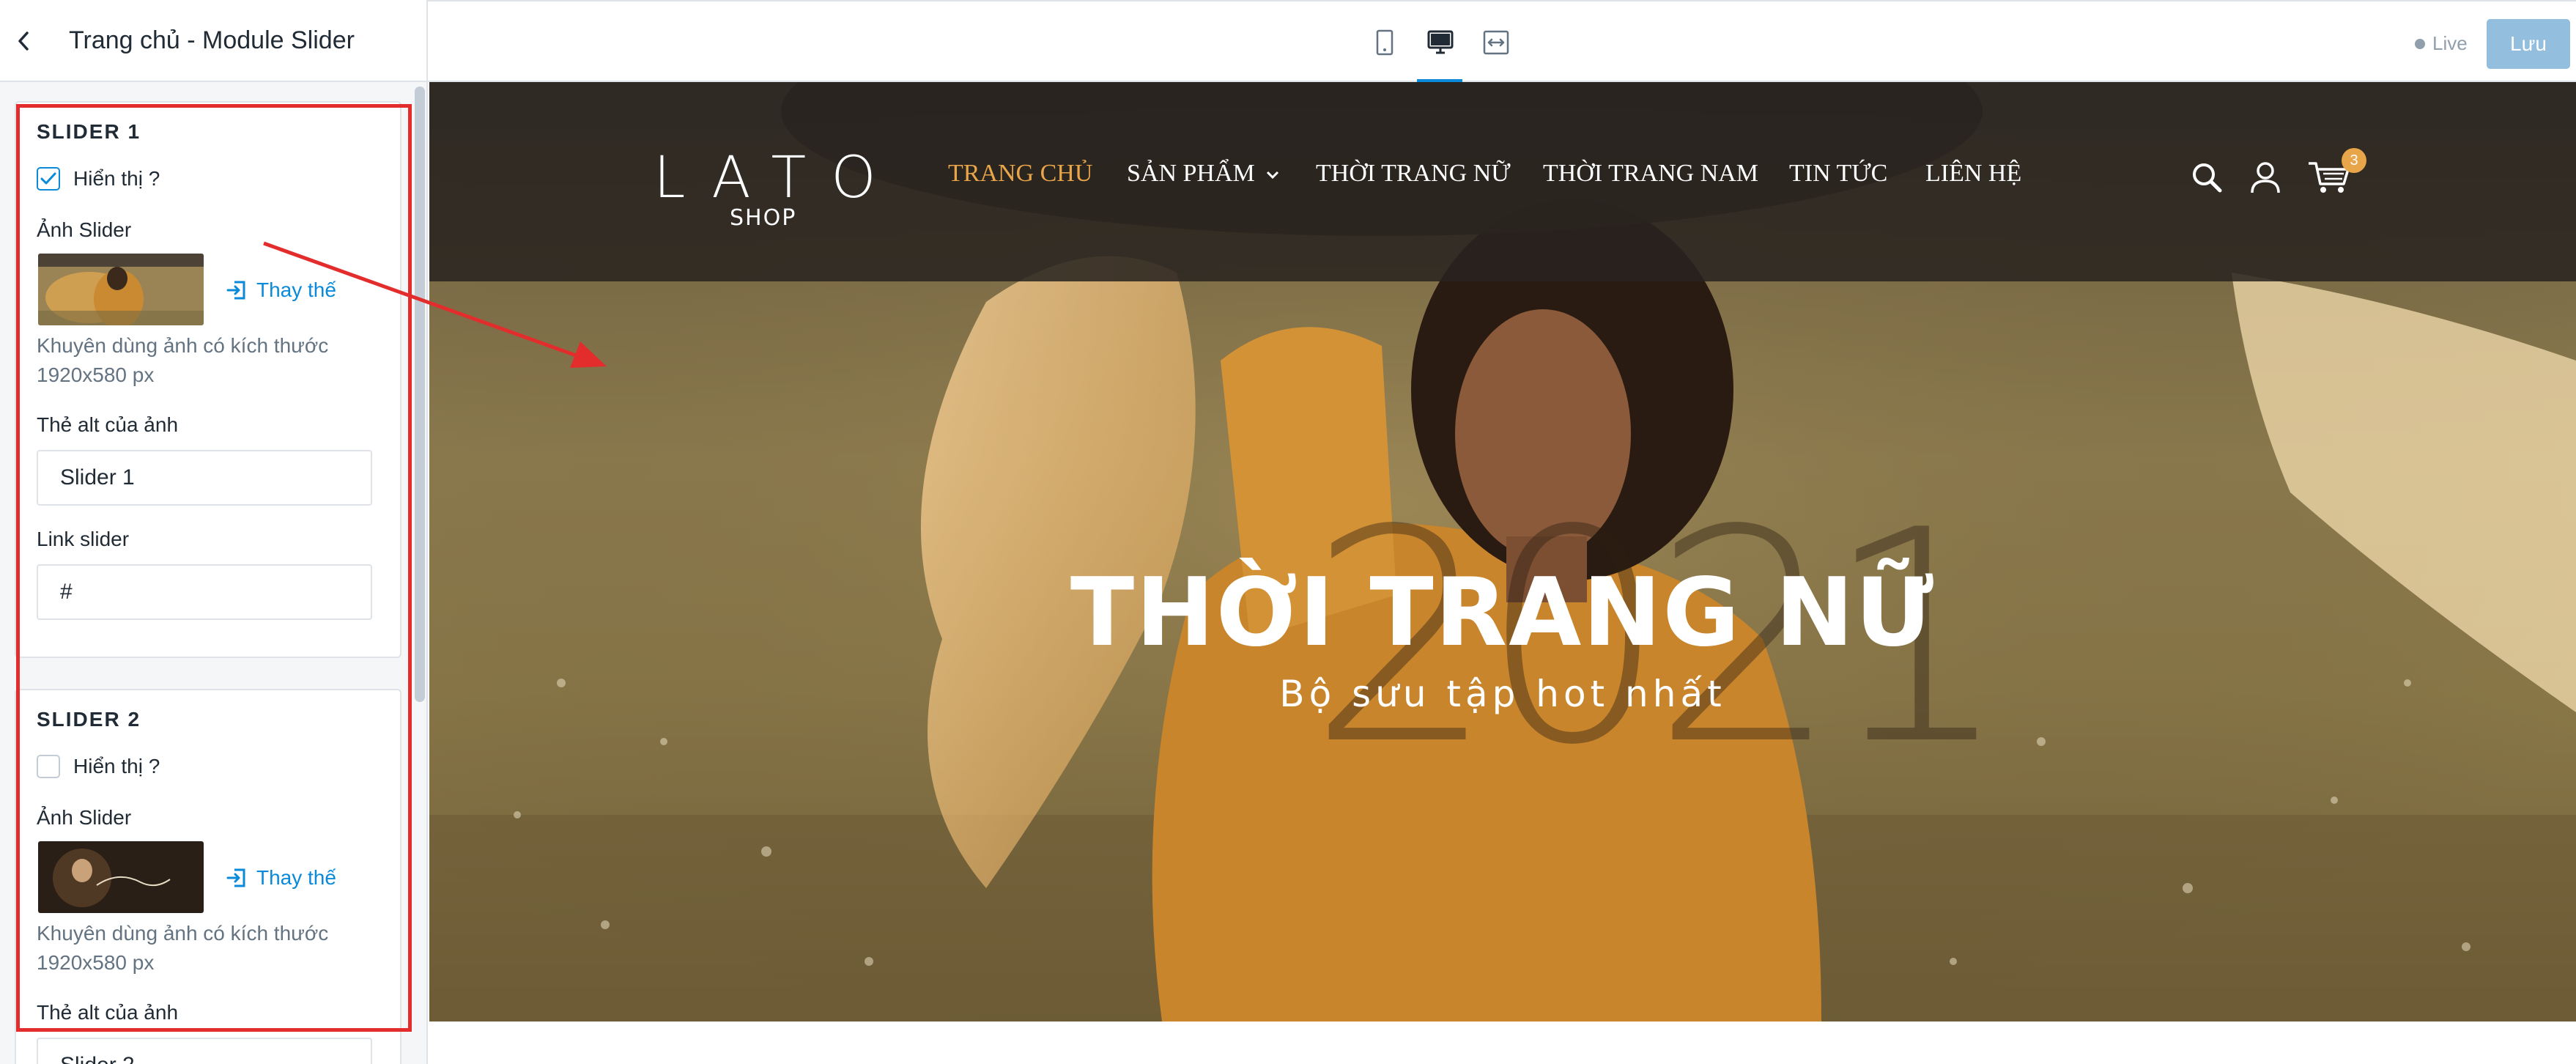  What do you see at coordinates (204, 592) in the screenshot?
I see `slider-1-link-input: #` at bounding box center [204, 592].